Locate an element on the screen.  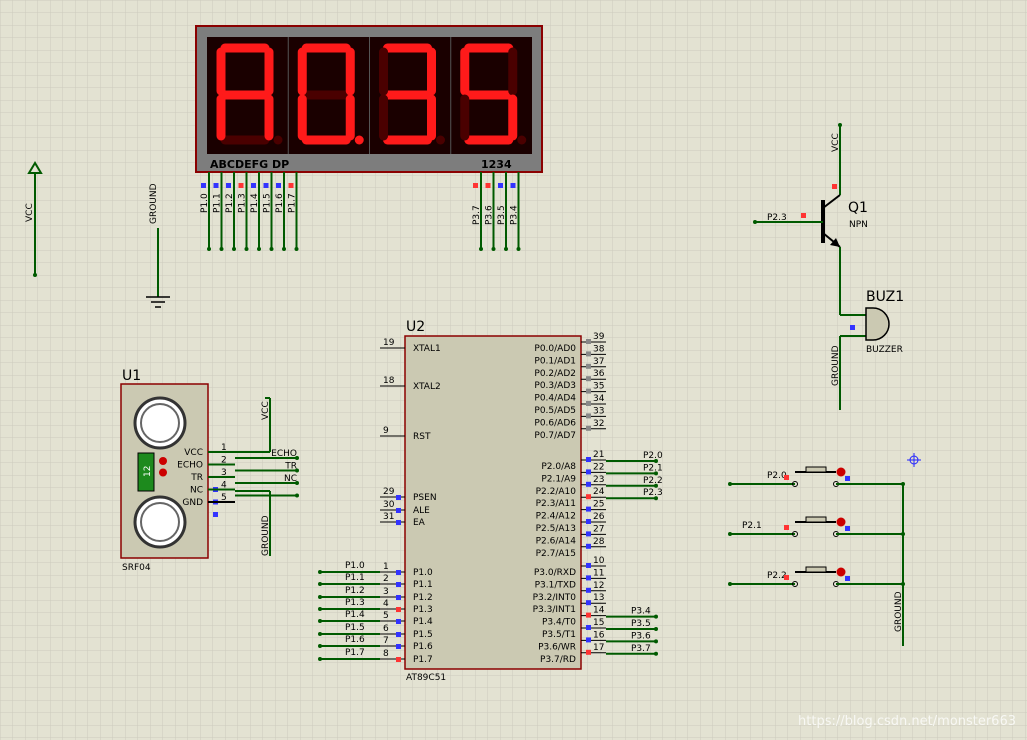
mcu-net-label: P1.5 is located at coordinates (355, 628).